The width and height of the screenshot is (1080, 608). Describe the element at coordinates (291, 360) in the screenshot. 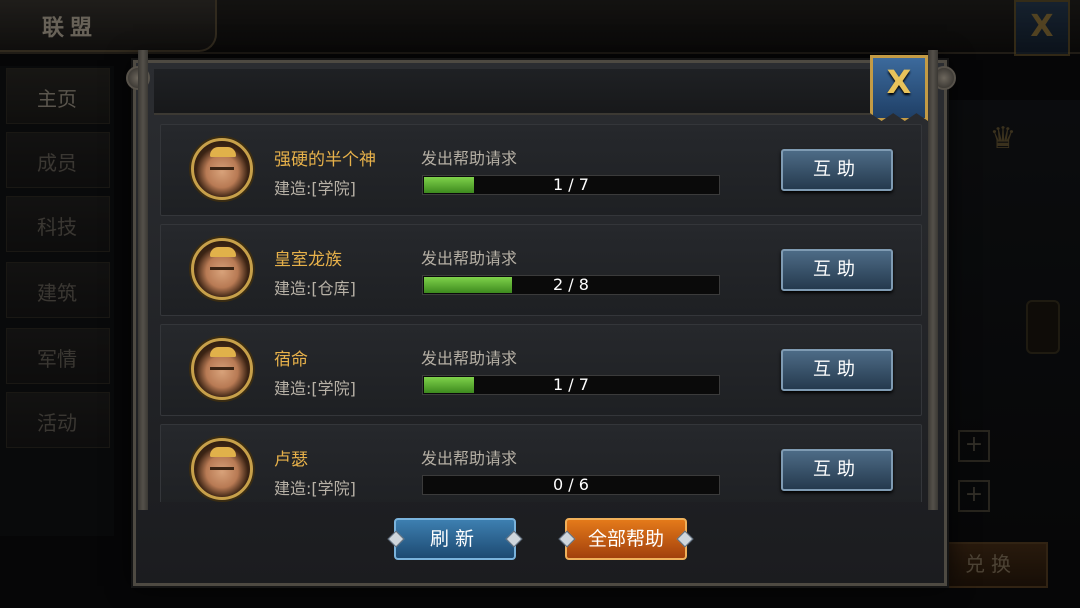

I see `player-name: 宿命` at that location.